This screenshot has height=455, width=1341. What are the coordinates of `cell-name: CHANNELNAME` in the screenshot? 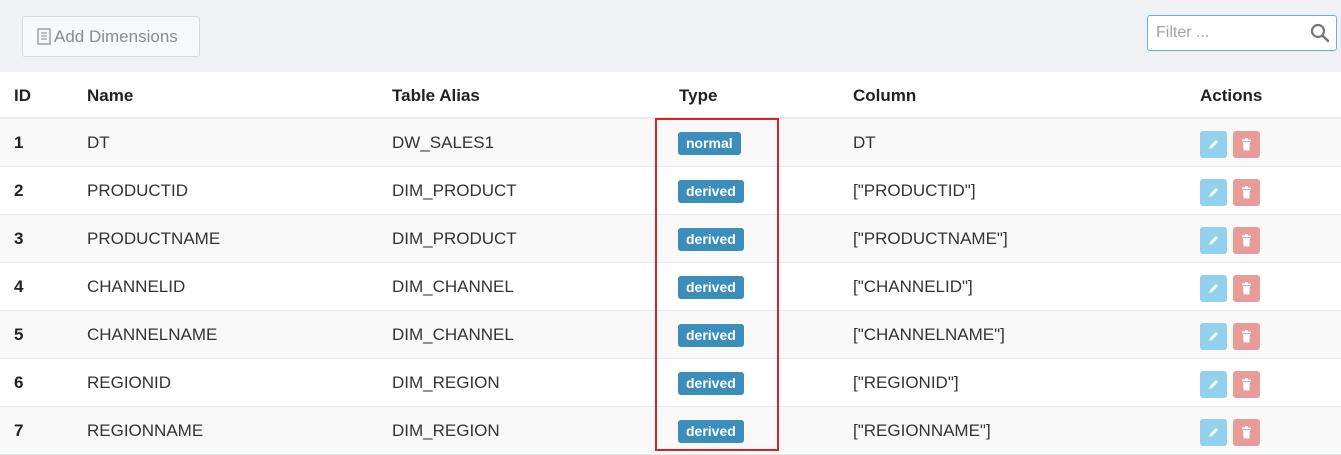 It's located at (152, 334).